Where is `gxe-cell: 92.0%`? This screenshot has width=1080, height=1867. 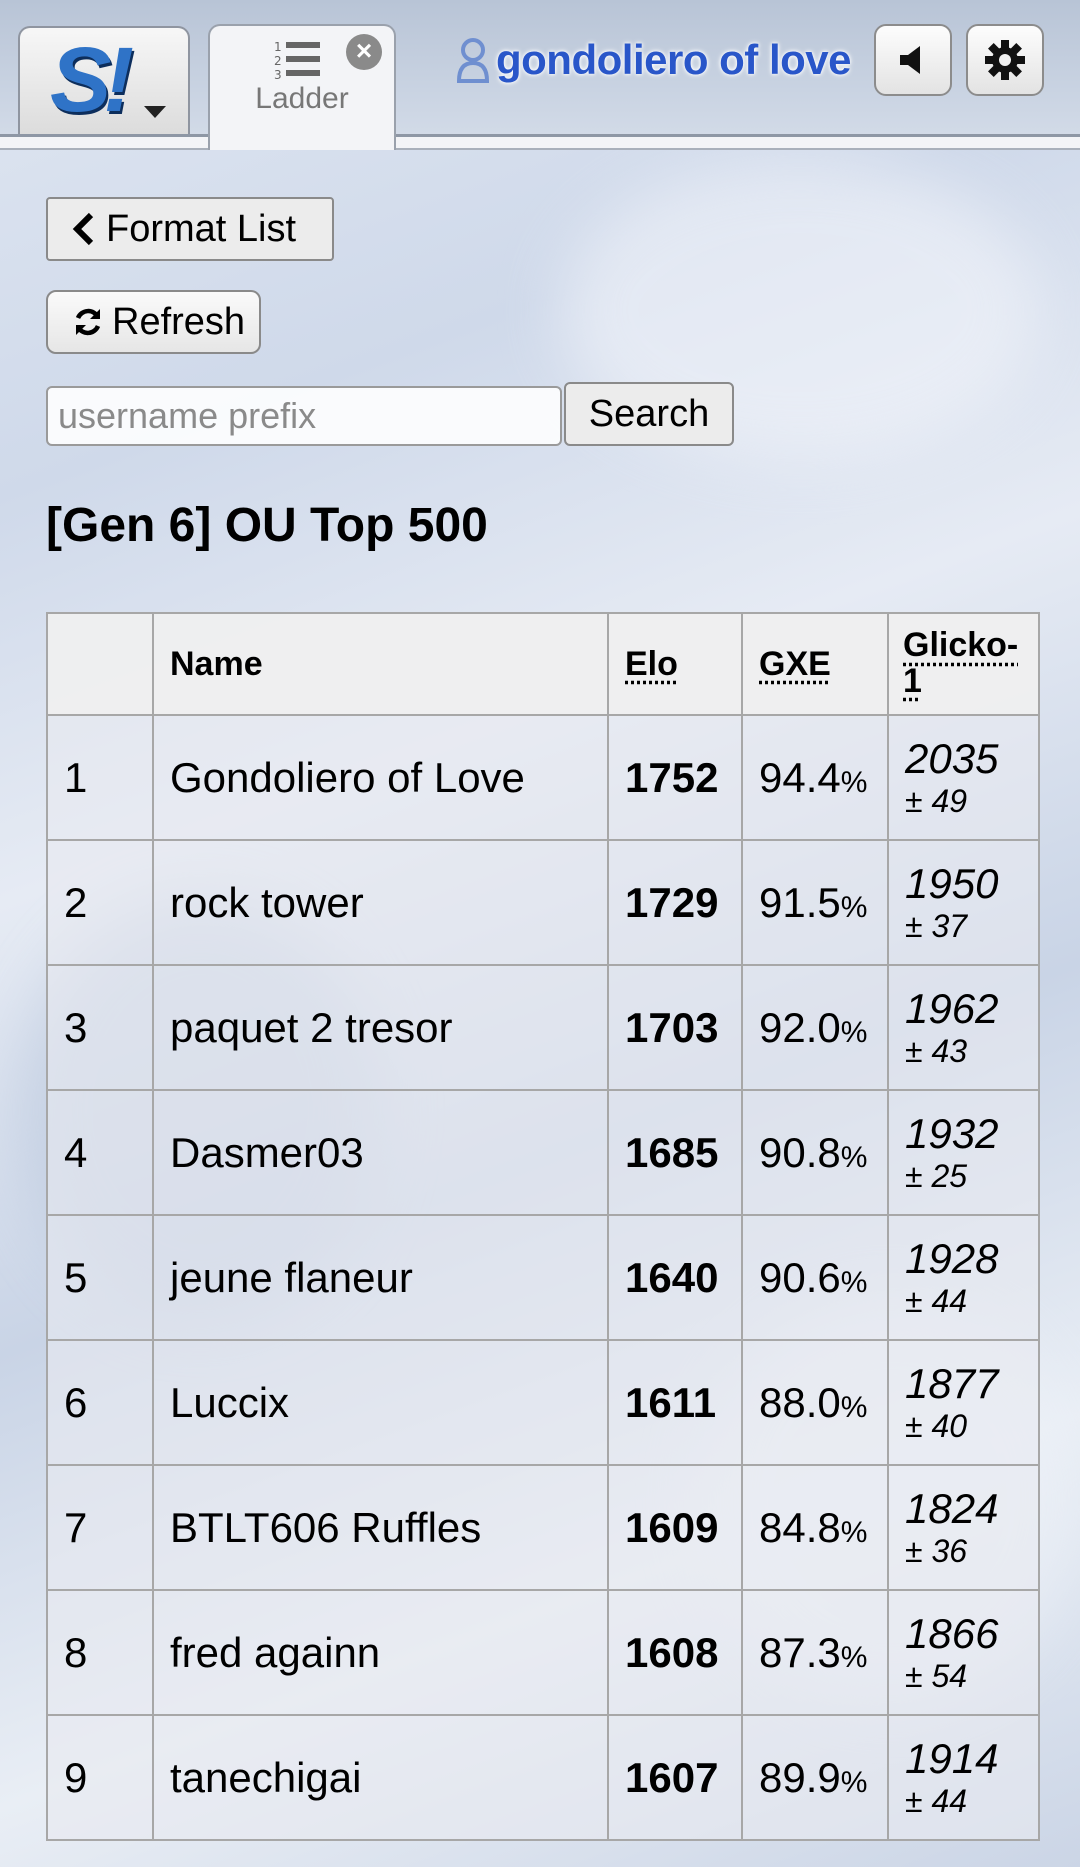 gxe-cell: 92.0% is located at coordinates (815, 1027).